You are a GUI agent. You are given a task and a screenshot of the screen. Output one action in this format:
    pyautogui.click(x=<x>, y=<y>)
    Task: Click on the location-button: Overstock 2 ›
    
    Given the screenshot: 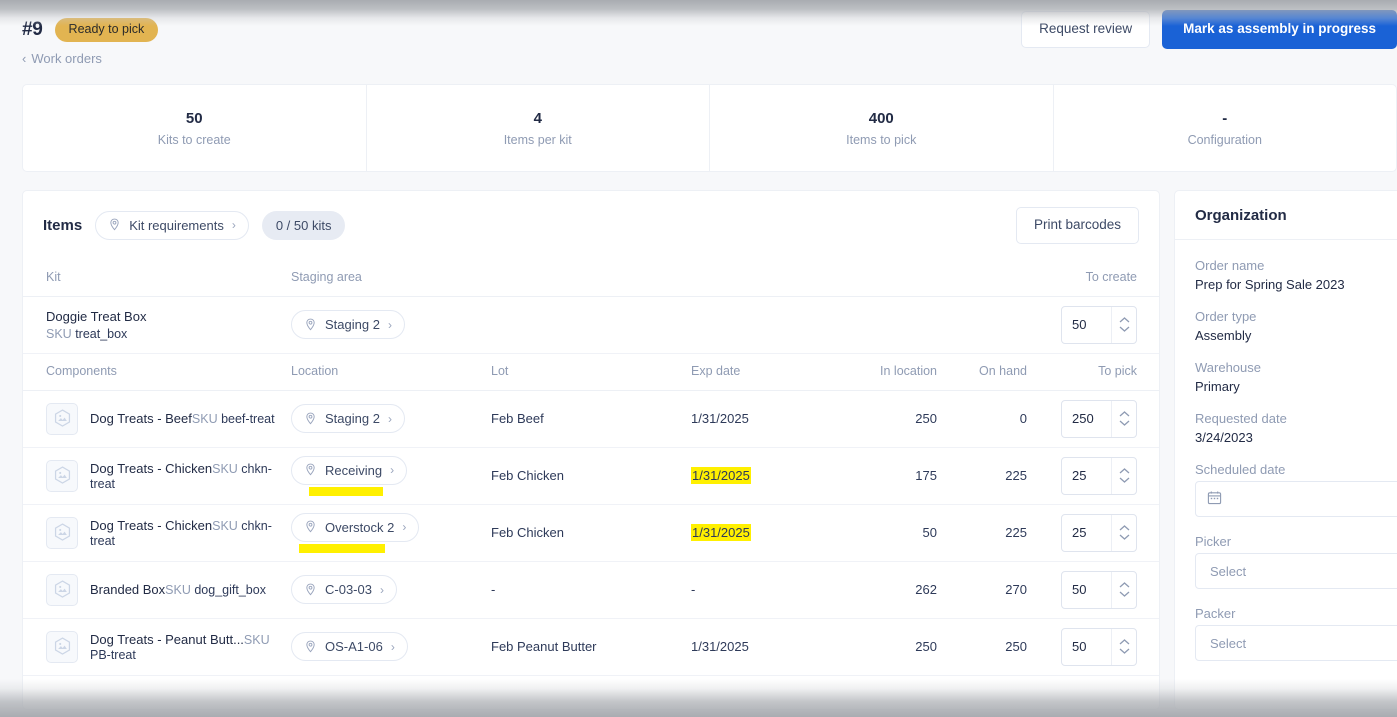 What is the action you would take?
    pyautogui.click(x=355, y=527)
    